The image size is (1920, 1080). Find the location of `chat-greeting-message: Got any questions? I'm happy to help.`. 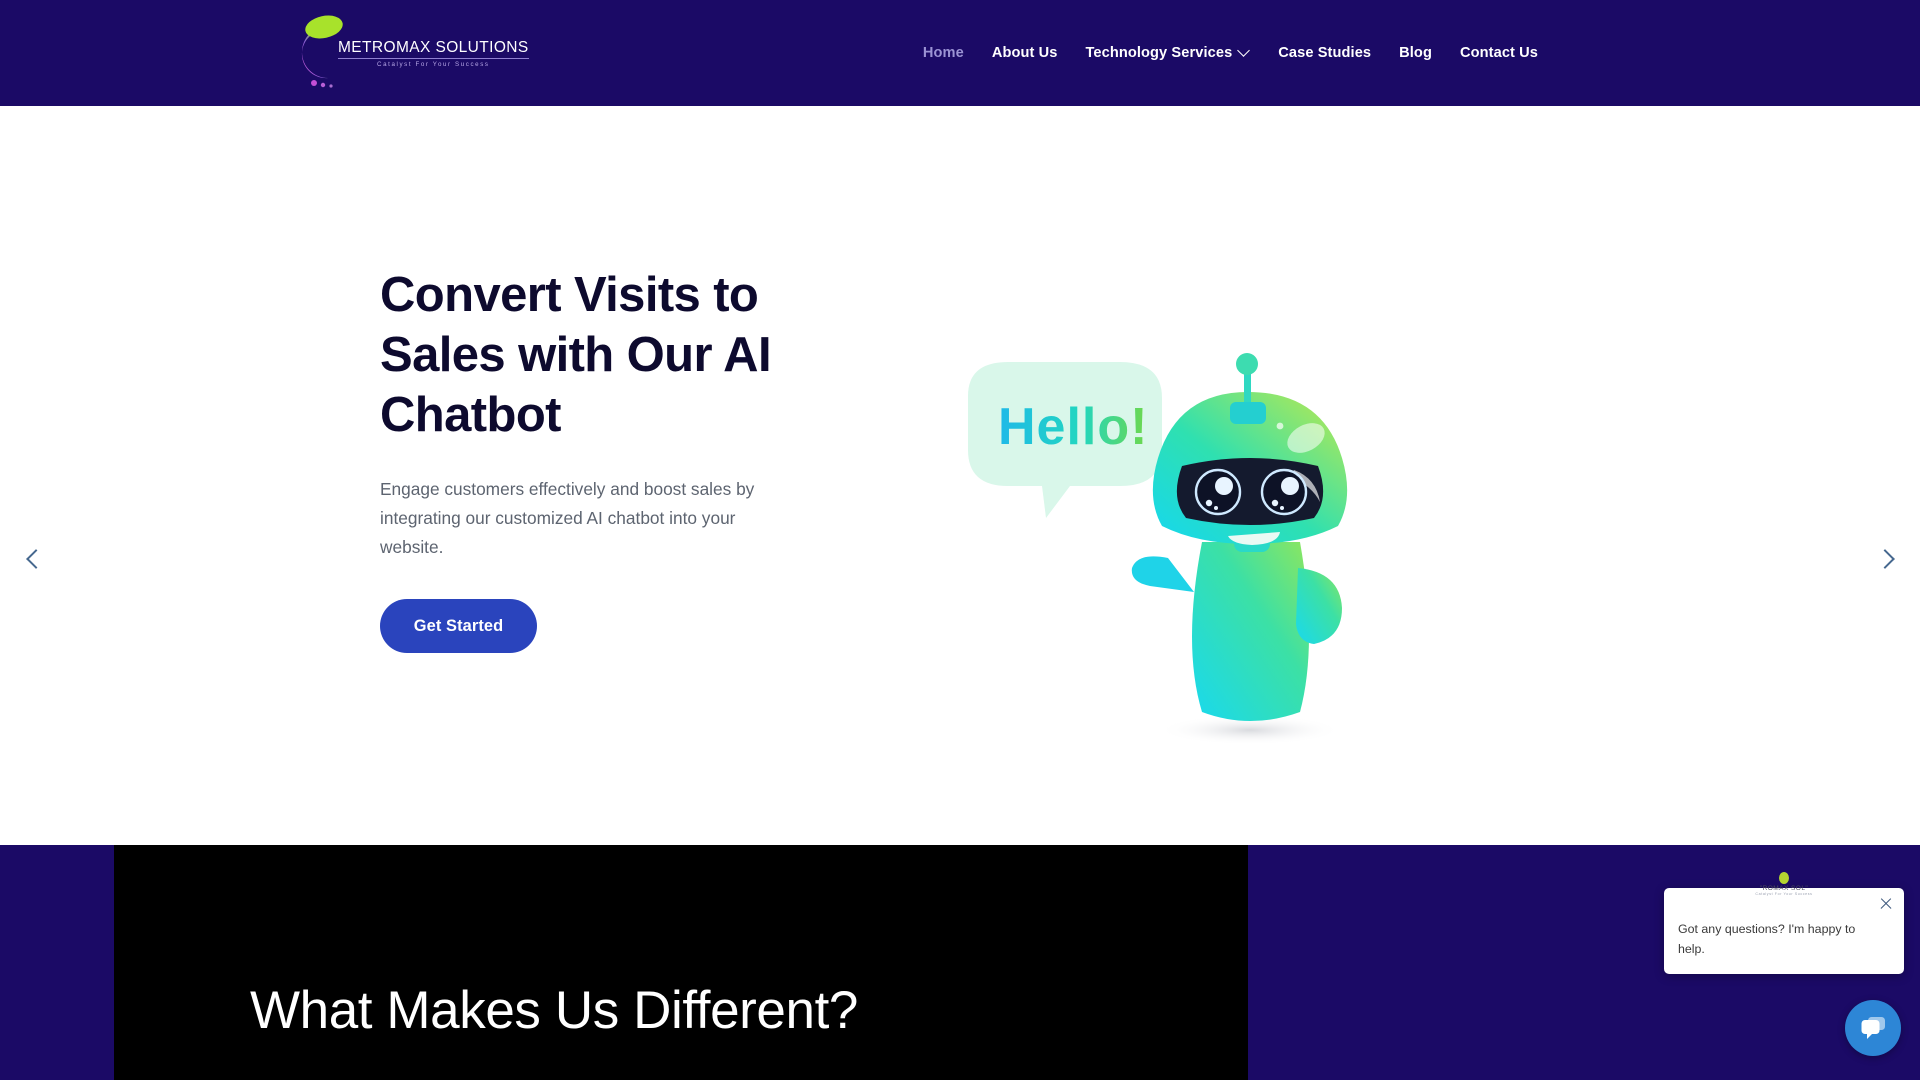

chat-greeting-message: Got any questions? I'm happy to help. is located at coordinates (1767, 939).